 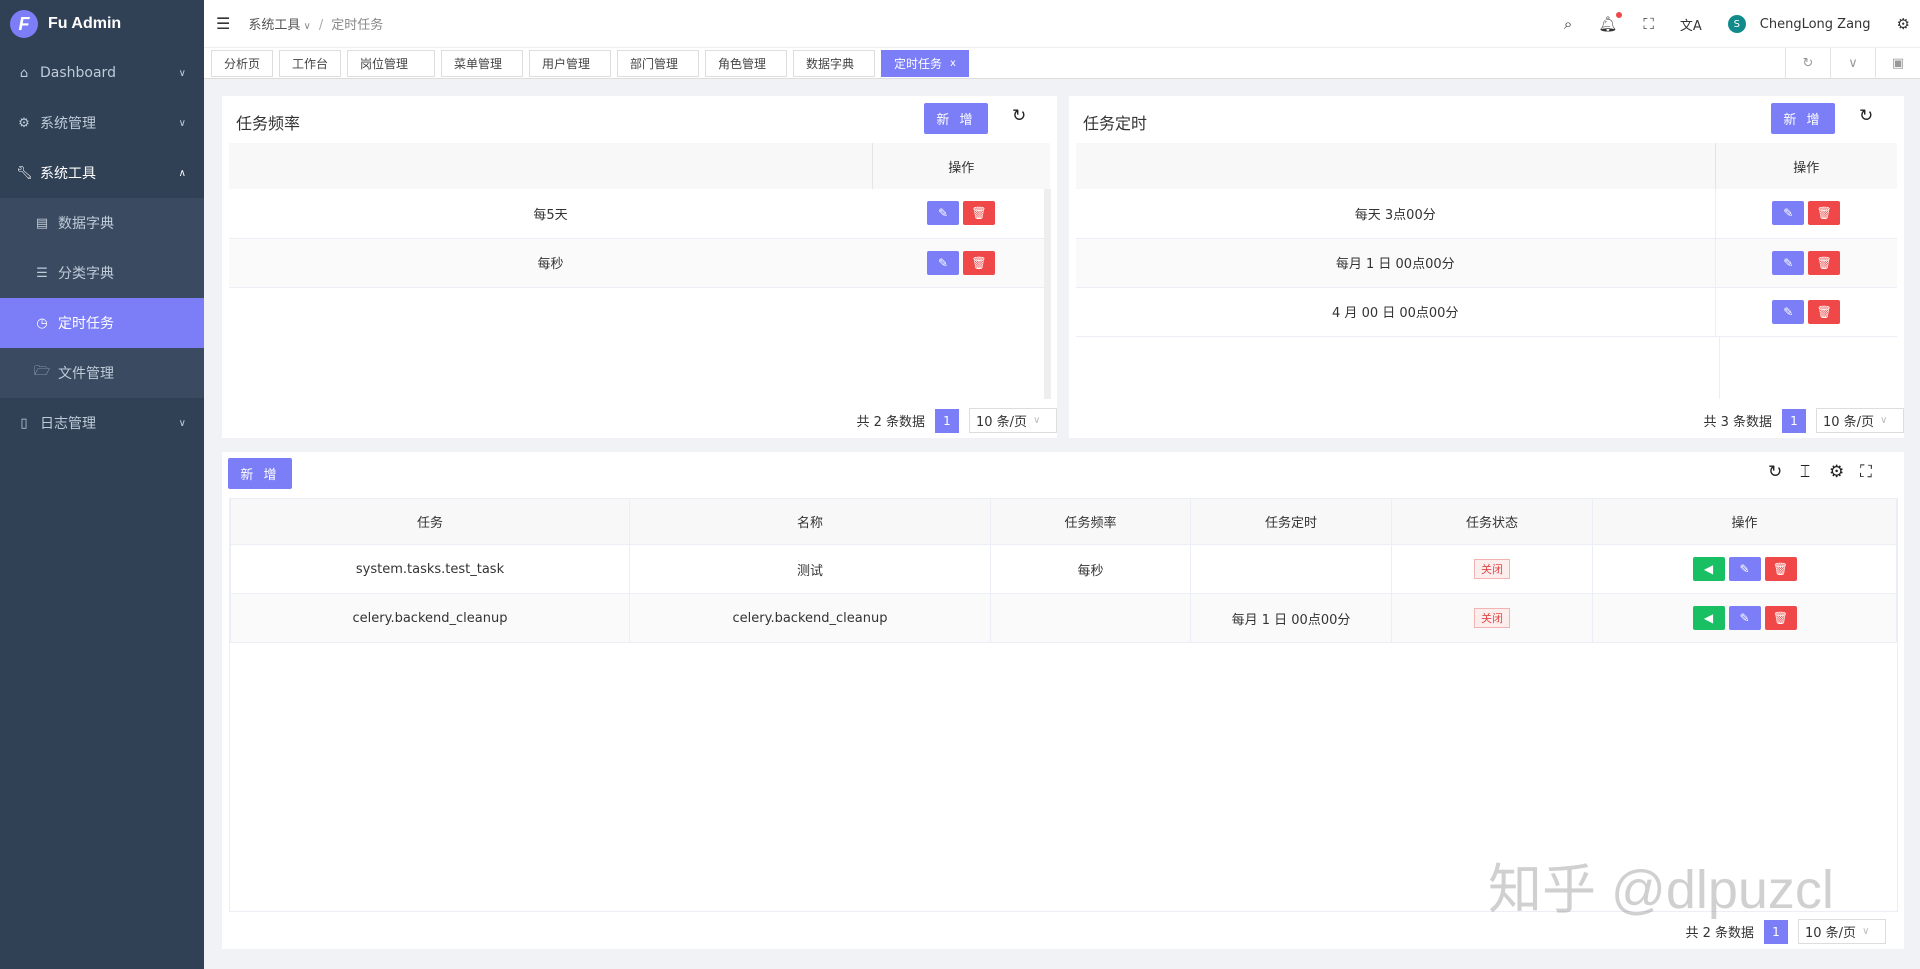 What do you see at coordinates (182, 173) in the screenshot?
I see `chevron-up-icon: ∧` at bounding box center [182, 173].